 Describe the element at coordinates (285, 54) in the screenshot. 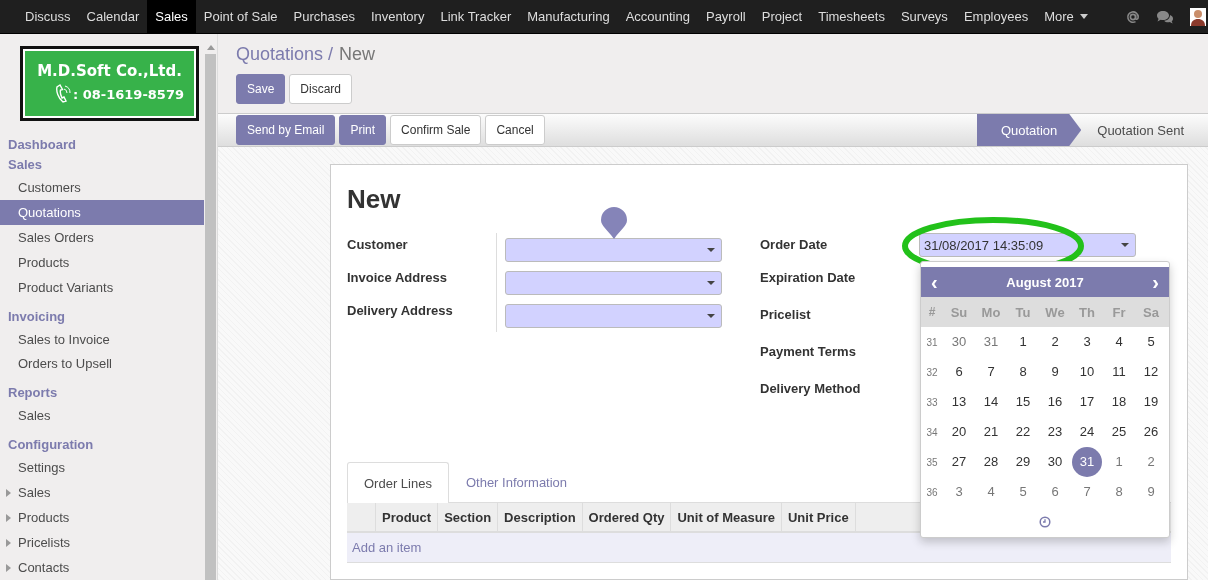

I see `breadcrumb-link: Quotations /` at that location.